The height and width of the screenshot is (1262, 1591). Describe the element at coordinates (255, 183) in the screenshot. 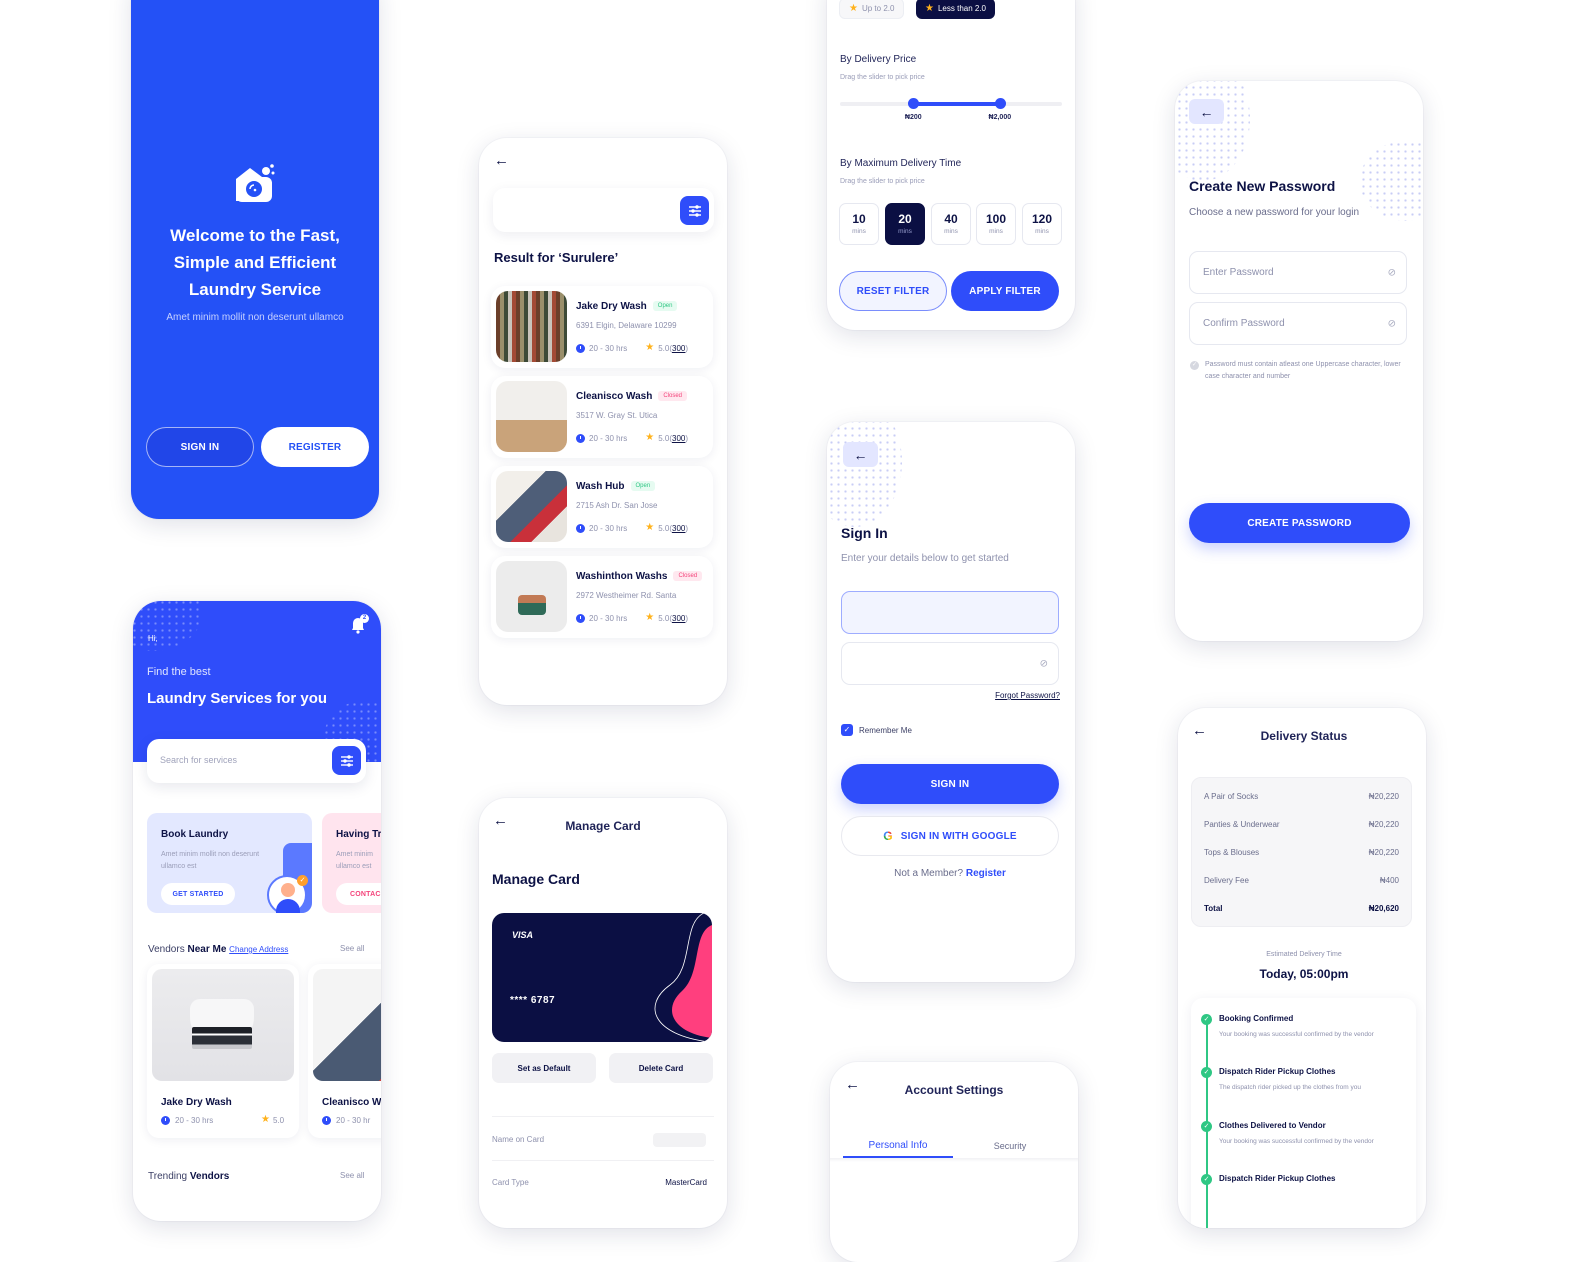

I see `laundry-logo-icon` at that location.